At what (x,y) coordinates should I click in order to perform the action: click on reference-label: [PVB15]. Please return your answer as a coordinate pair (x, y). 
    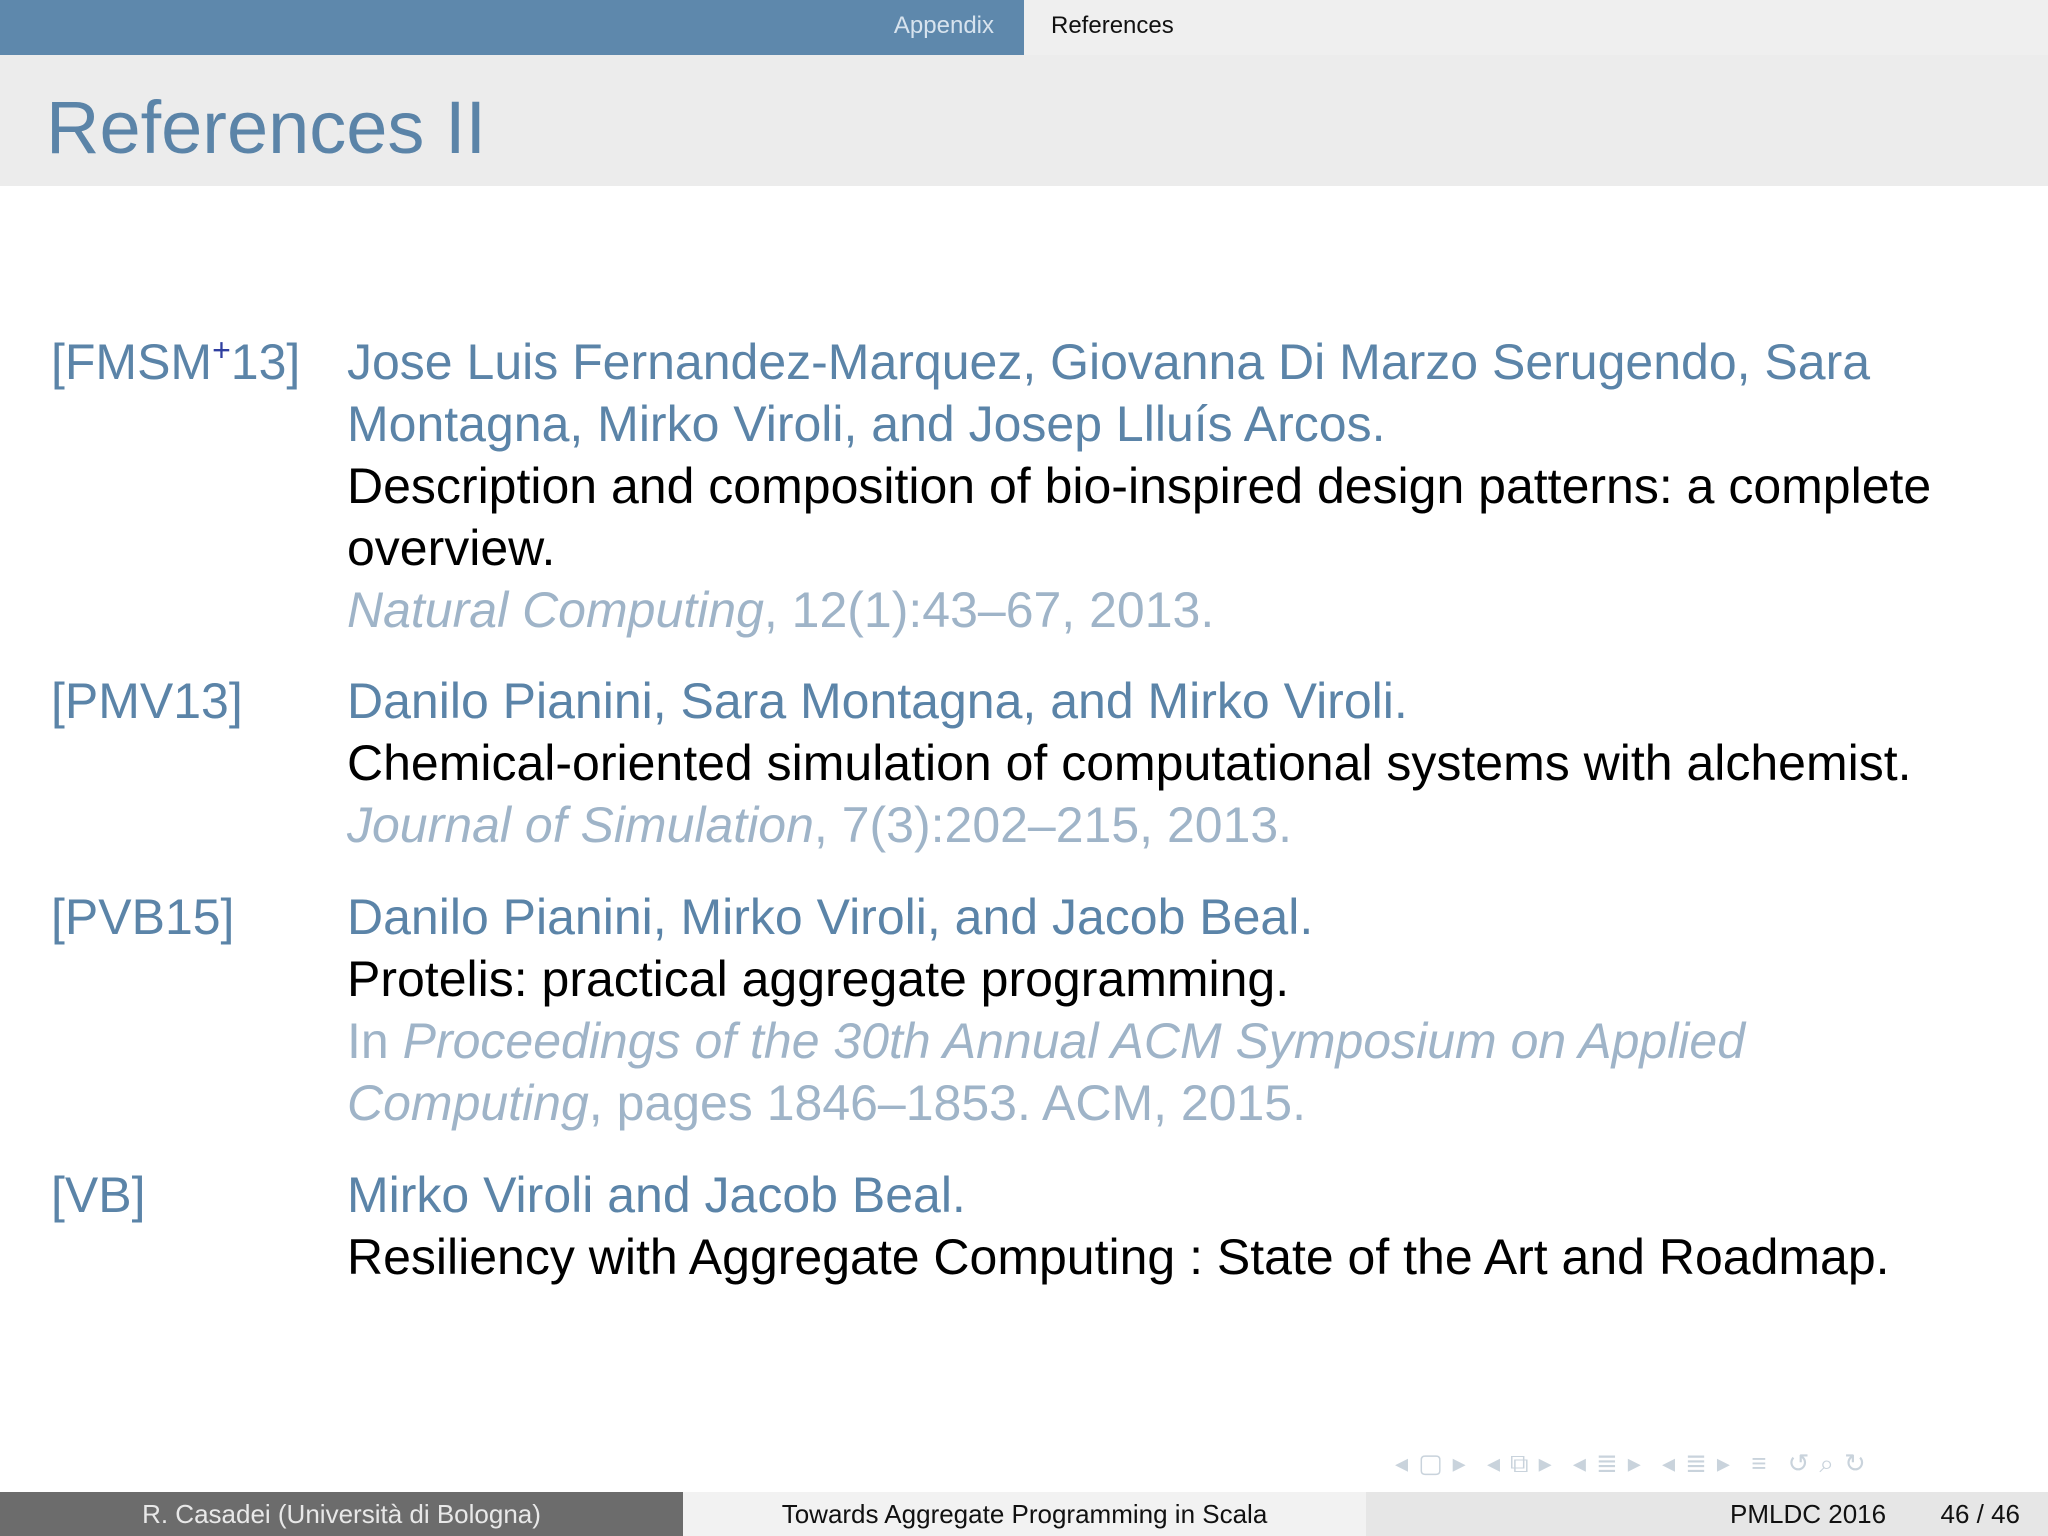
    Looking at the image, I should click on (143, 917).